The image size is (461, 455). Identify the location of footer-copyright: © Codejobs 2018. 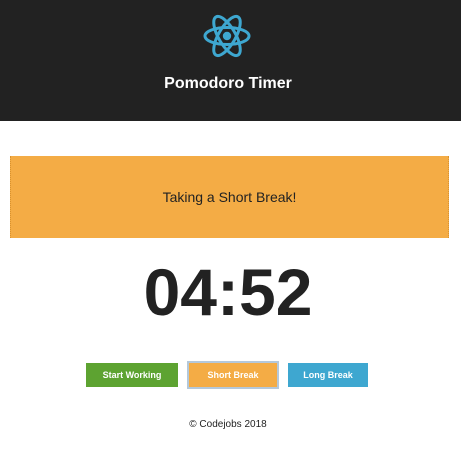
(228, 424).